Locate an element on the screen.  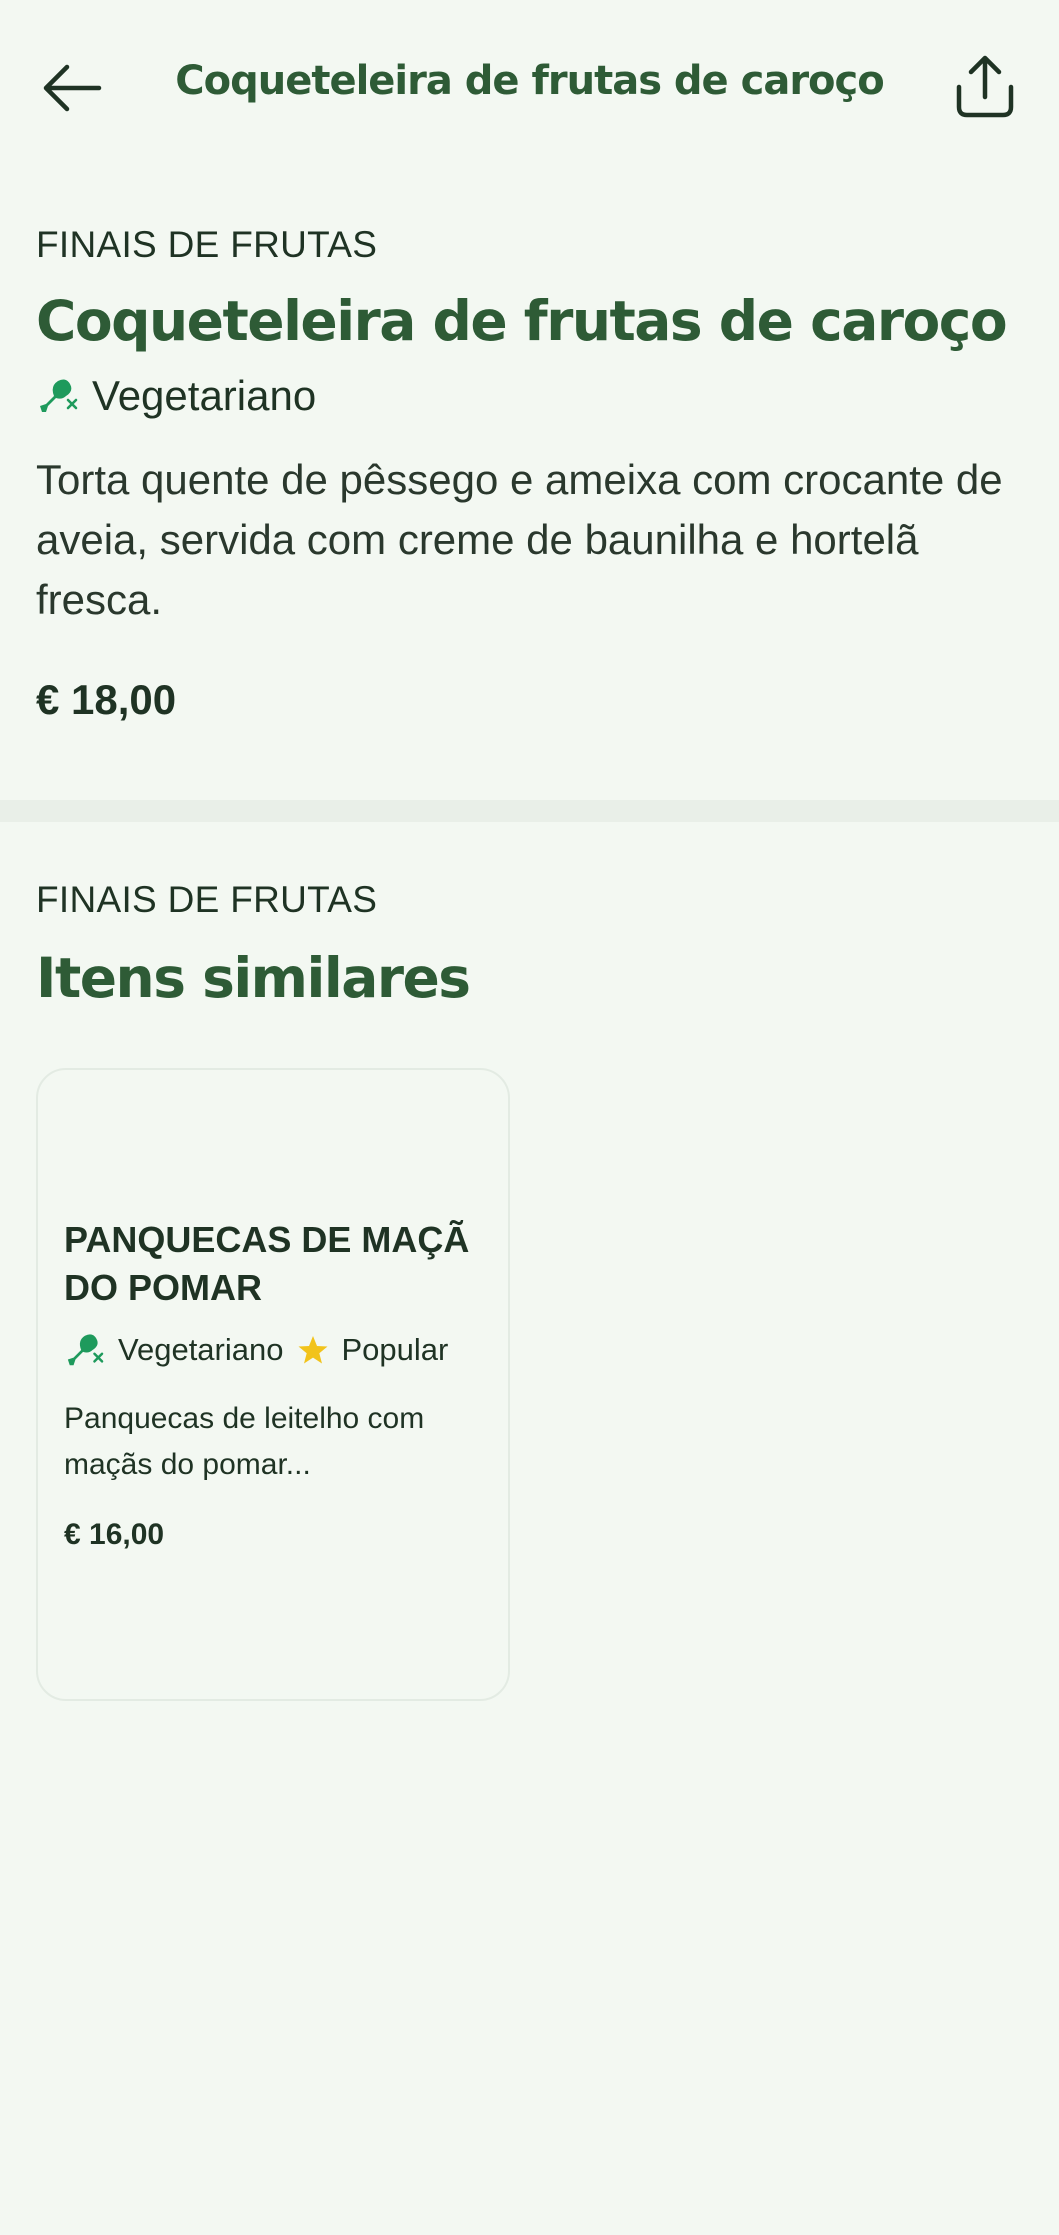
item-price: € 18,00 is located at coordinates (106, 699).